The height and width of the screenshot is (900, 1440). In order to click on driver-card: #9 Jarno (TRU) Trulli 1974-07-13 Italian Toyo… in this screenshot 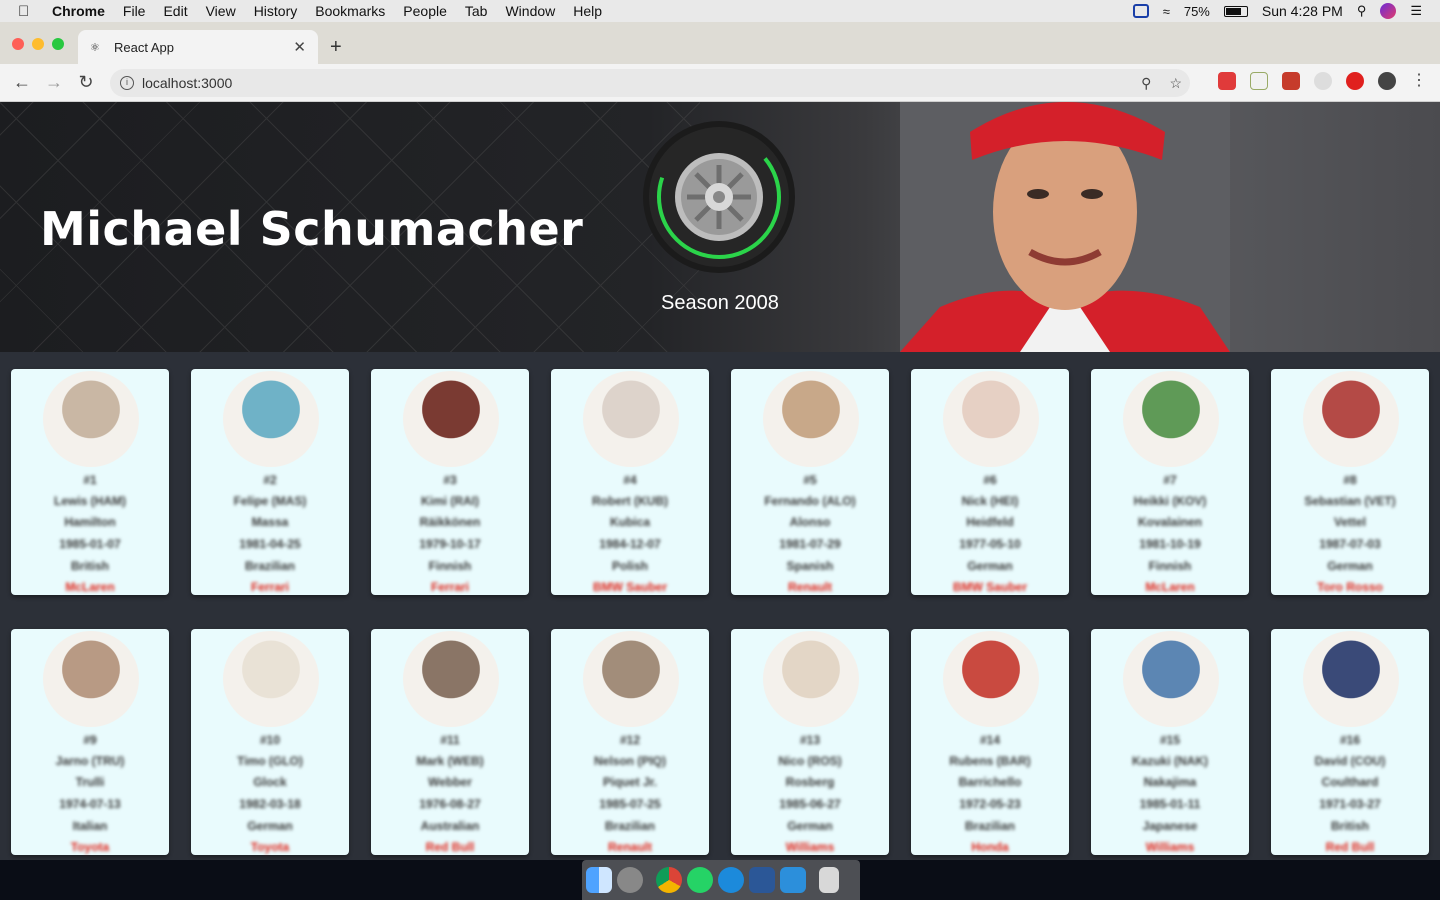, I will do `click(90, 742)`.